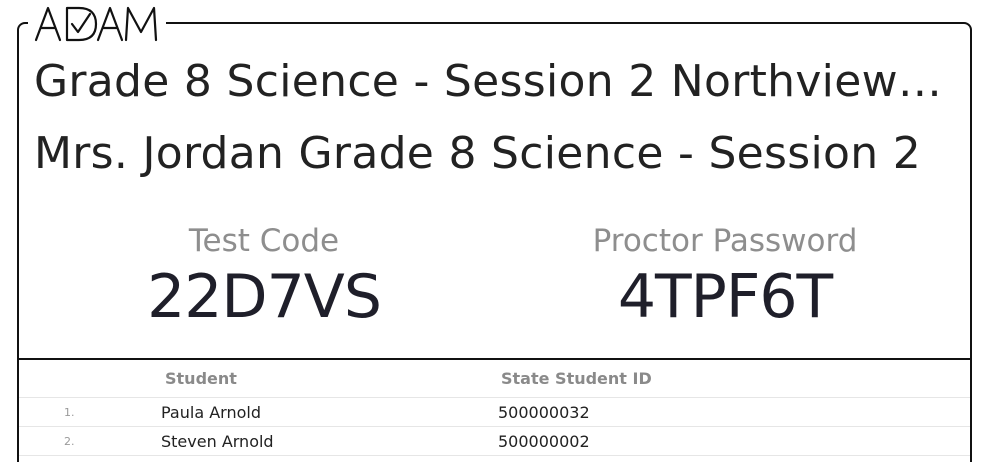 This screenshot has width=986, height=462. I want to click on student-name: Steven Arnold, so click(217, 441).